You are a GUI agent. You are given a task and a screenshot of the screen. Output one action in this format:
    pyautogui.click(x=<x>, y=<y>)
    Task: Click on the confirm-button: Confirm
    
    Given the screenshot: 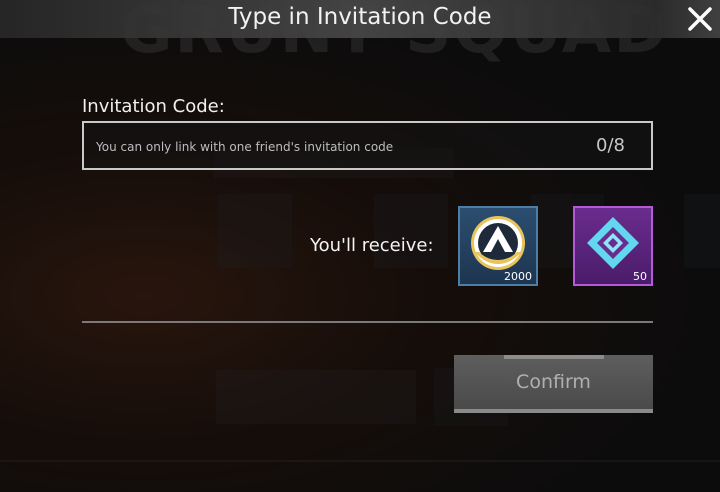 What is the action you would take?
    pyautogui.click(x=553, y=384)
    